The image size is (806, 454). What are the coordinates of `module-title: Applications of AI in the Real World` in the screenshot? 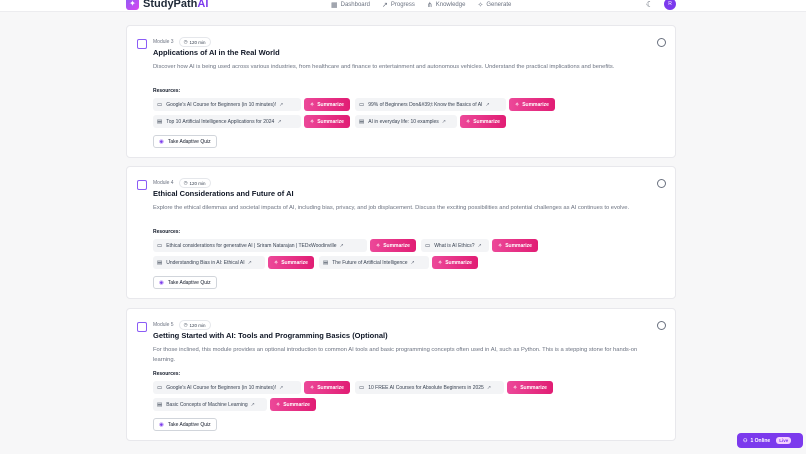 It's located at (216, 52).